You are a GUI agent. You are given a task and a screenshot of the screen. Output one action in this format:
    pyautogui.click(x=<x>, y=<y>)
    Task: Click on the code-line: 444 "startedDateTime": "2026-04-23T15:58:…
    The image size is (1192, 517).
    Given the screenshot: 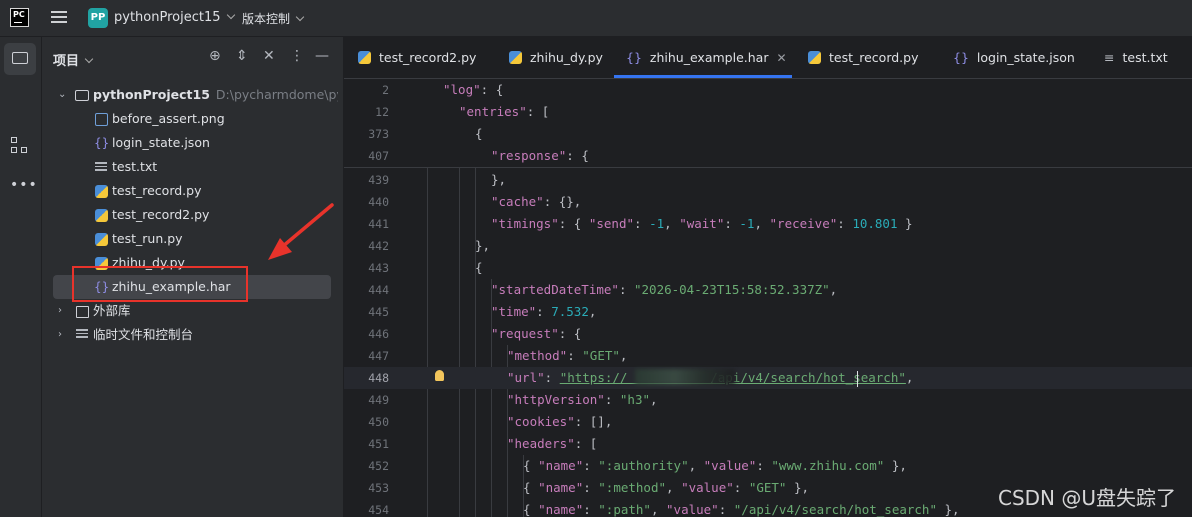 What is the action you would take?
    pyautogui.click(x=768, y=290)
    